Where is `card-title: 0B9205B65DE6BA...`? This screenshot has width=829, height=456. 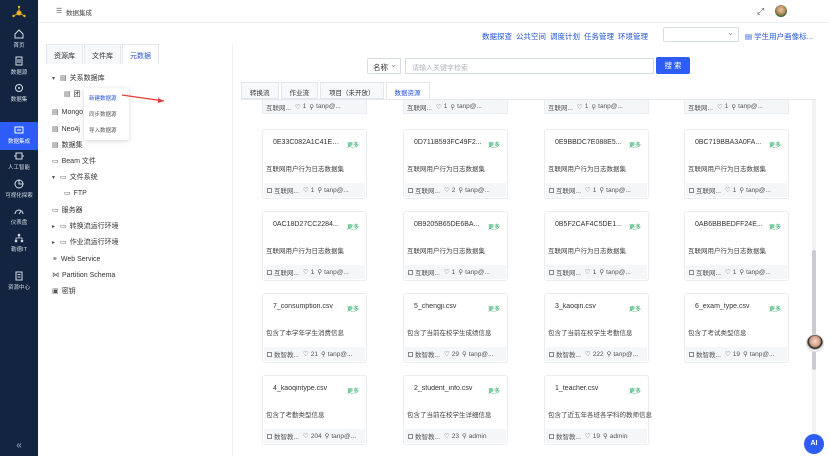
card-title: 0B9205B65DE6BA... is located at coordinates (448, 224).